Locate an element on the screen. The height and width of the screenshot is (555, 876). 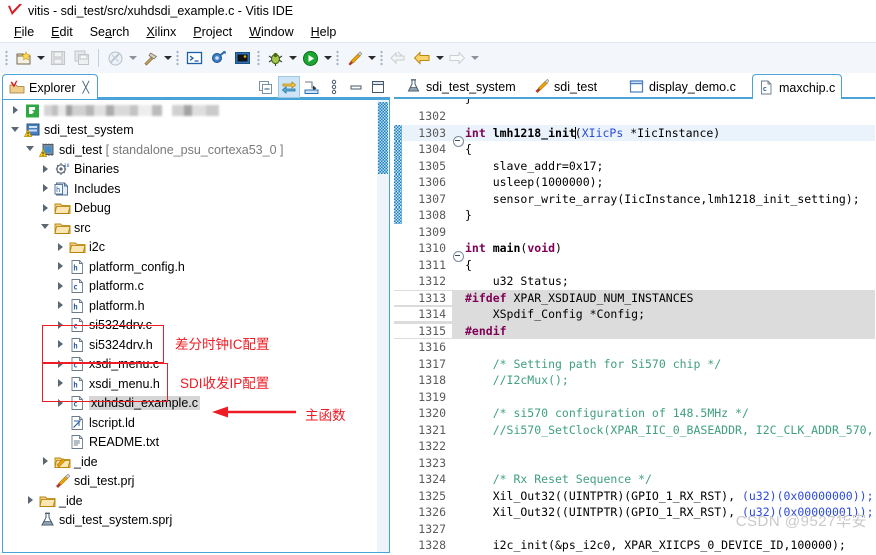
tree-row-sdi_test-: sdi_test [ standalone_psu_cortexa53_0 ] is located at coordinates (190, 150).